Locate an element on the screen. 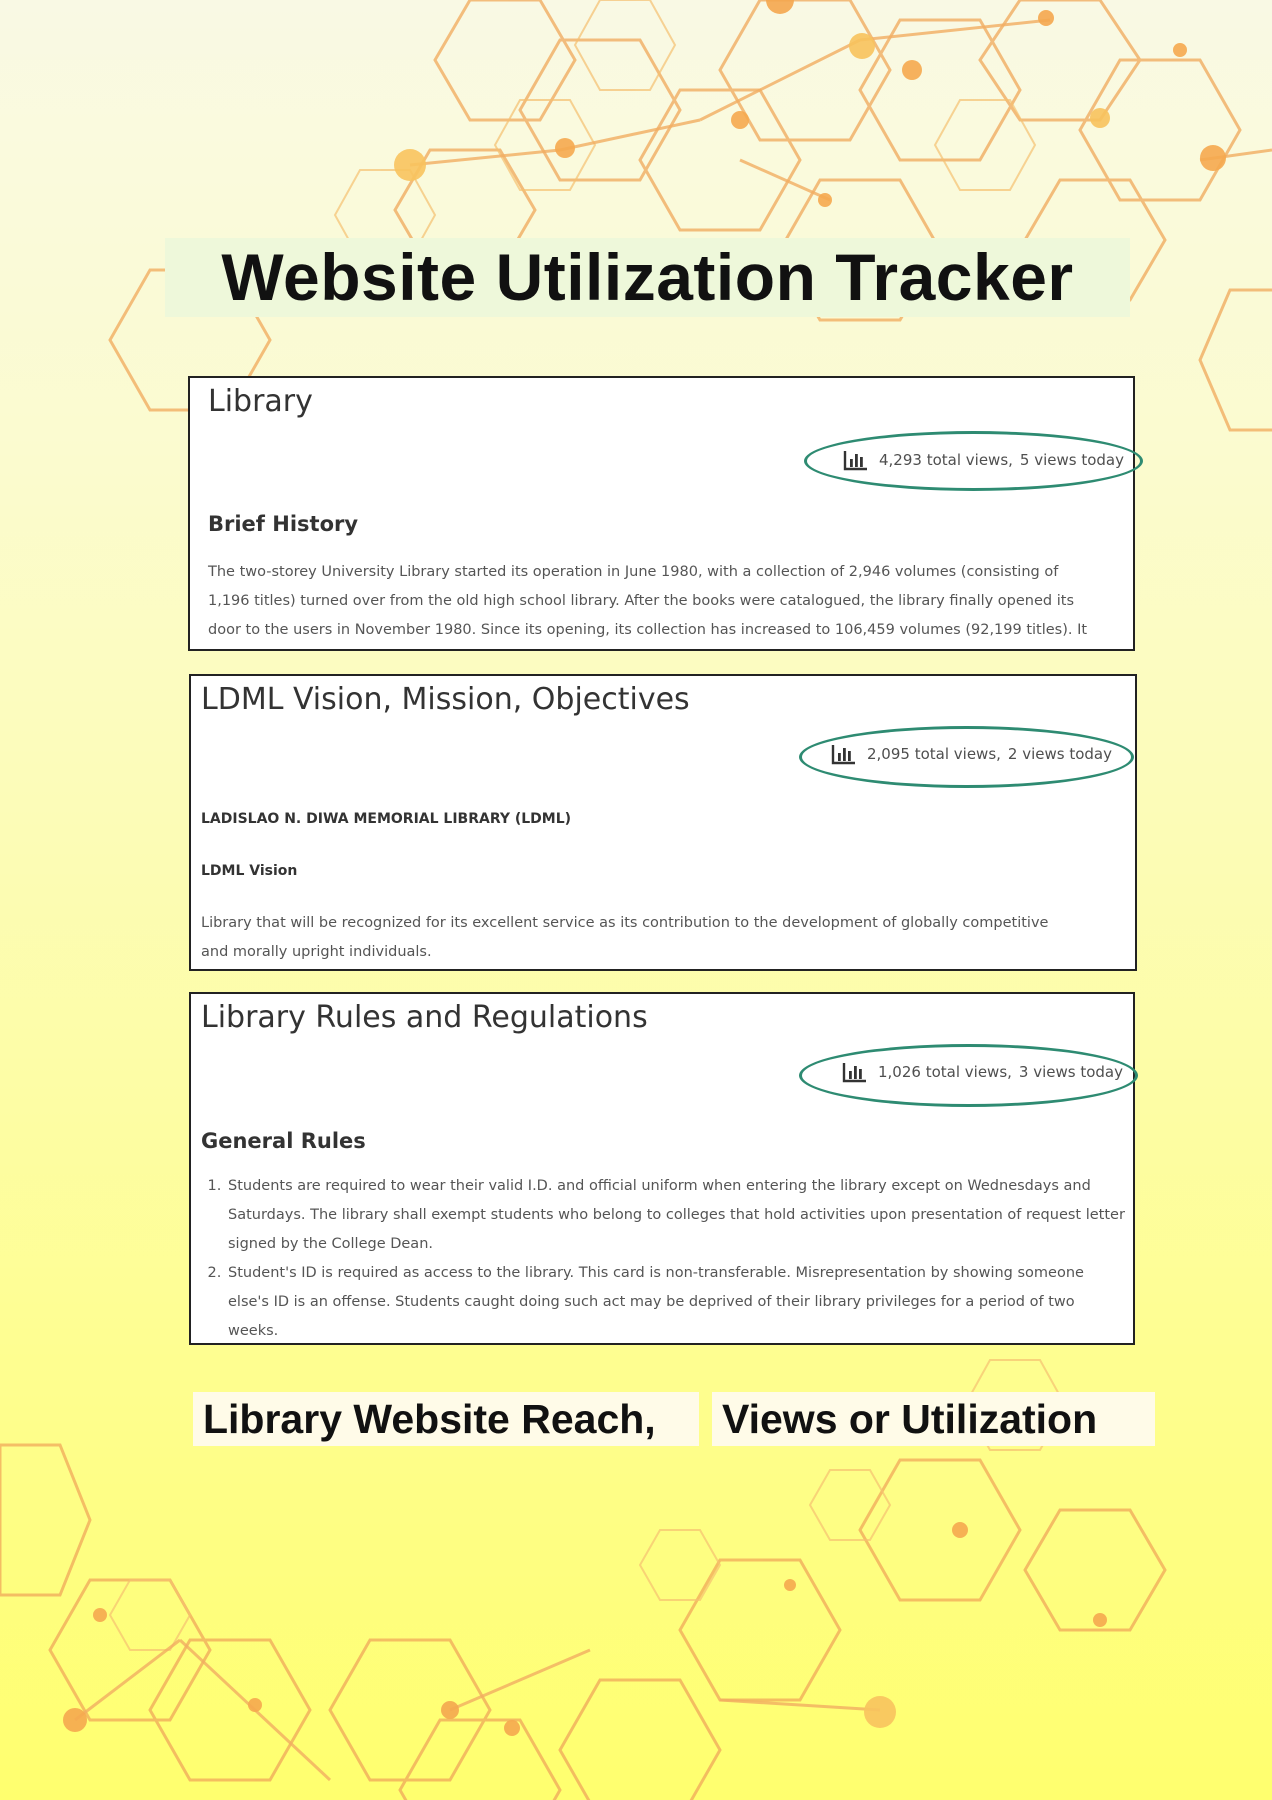 This screenshot has width=1272, height=1800. text-line: and morally upright individuals. is located at coordinates (316, 952).